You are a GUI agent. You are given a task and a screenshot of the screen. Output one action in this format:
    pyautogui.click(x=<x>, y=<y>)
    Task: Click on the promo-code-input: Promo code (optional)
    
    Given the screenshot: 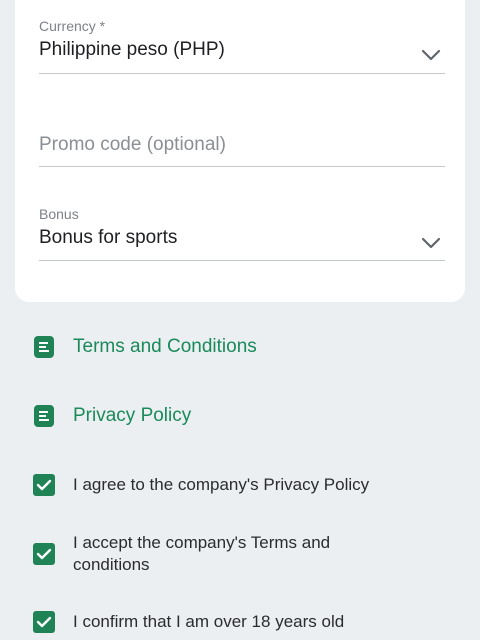 What is the action you would take?
    pyautogui.click(x=242, y=152)
    